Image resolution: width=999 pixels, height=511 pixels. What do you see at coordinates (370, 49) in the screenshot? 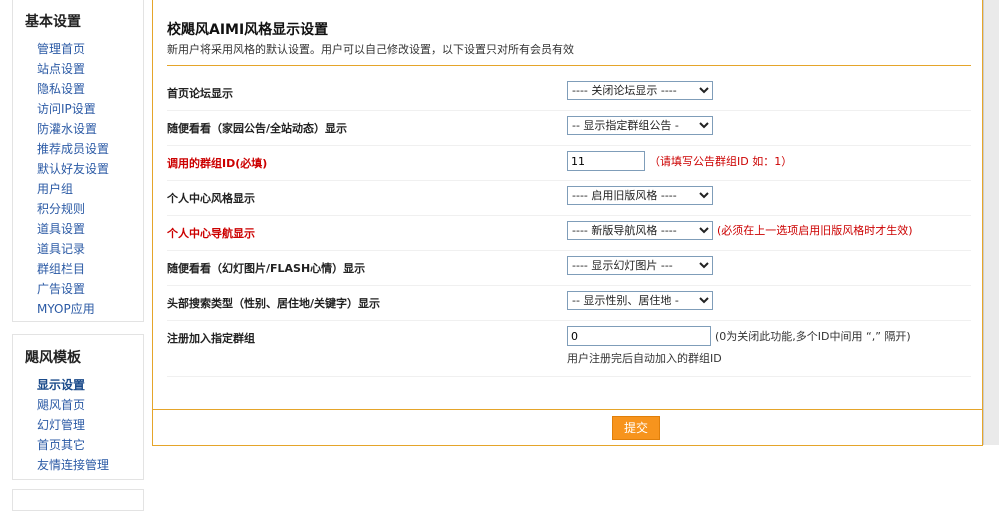
I see `page-subtitle: 新用户将采用风格的默认设置。用户可以自己修改设置，以下设置只对所有会员有效` at bounding box center [370, 49].